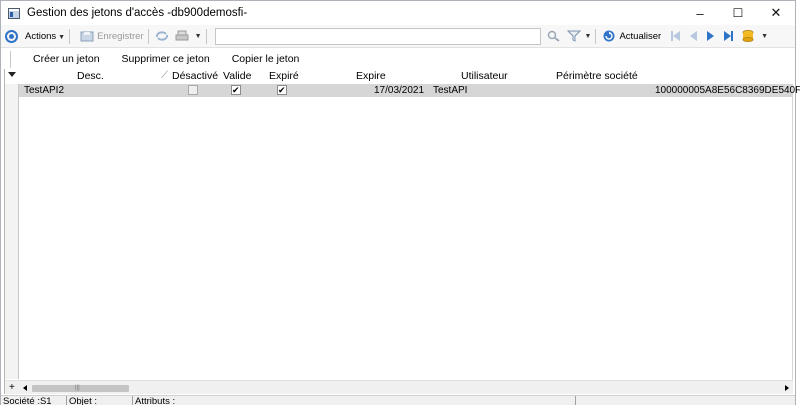 This screenshot has width=800, height=405. What do you see at coordinates (450, 90) in the screenshot?
I see `cell-user: TestAPI` at bounding box center [450, 90].